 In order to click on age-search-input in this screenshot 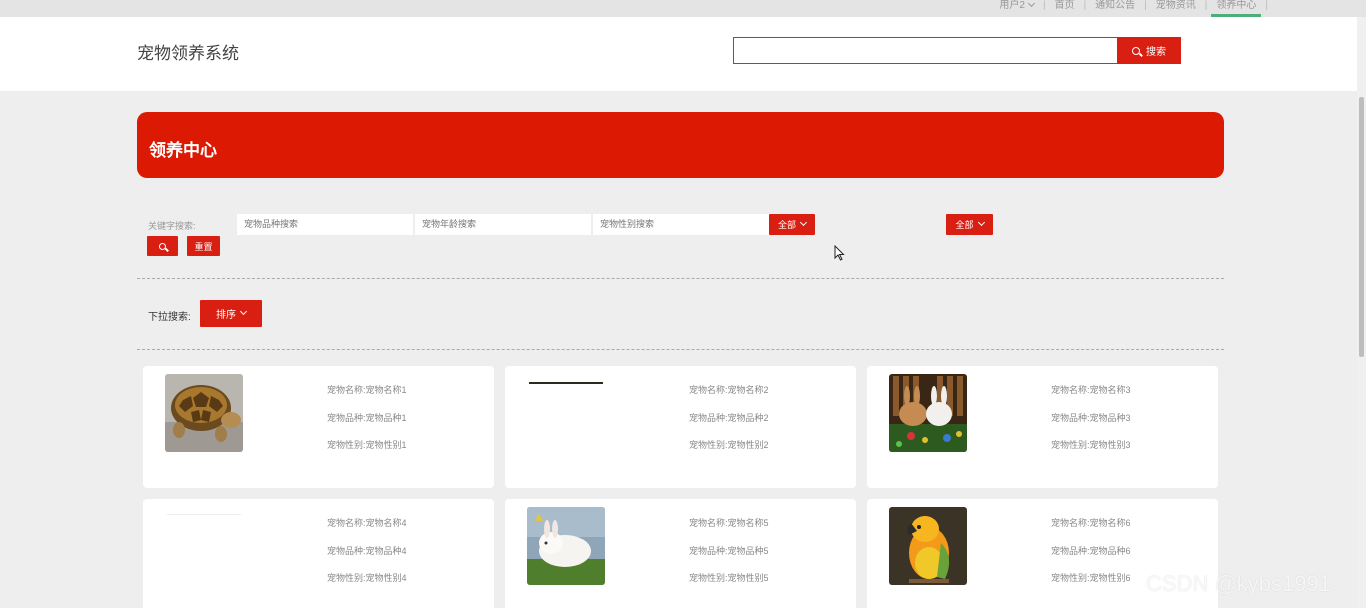, I will do `click(503, 224)`.